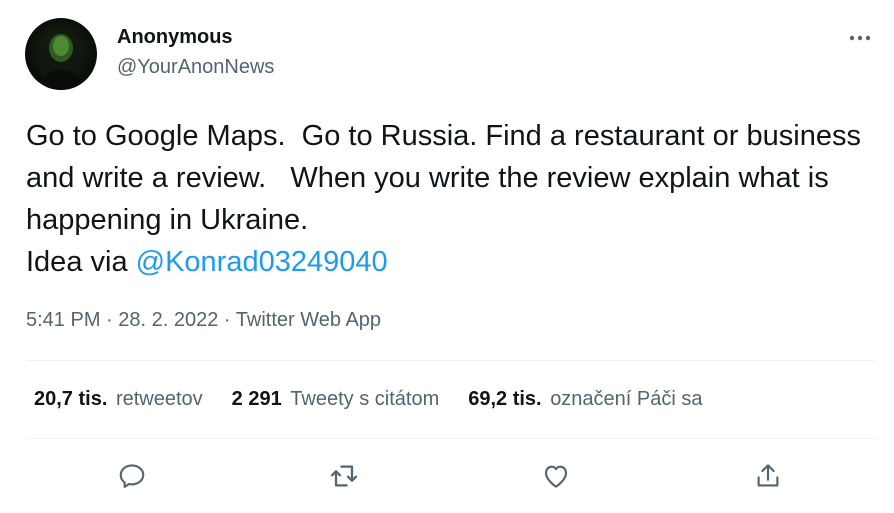 This screenshot has height=513, width=894. Describe the element at coordinates (308, 320) in the screenshot. I see `tweet-source: Twitter Web App` at that location.